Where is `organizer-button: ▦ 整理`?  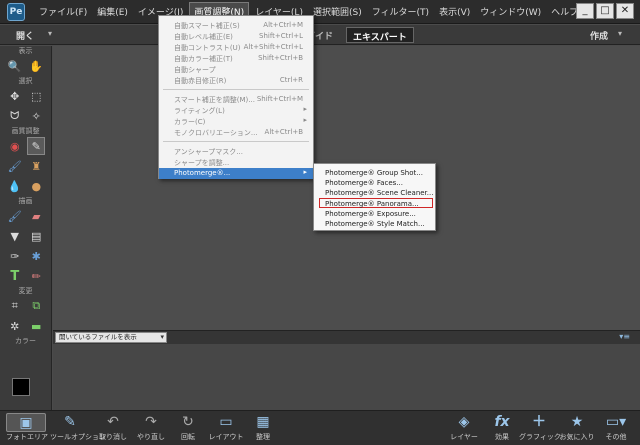 organizer-button: ▦ 整理 is located at coordinates (263, 427).